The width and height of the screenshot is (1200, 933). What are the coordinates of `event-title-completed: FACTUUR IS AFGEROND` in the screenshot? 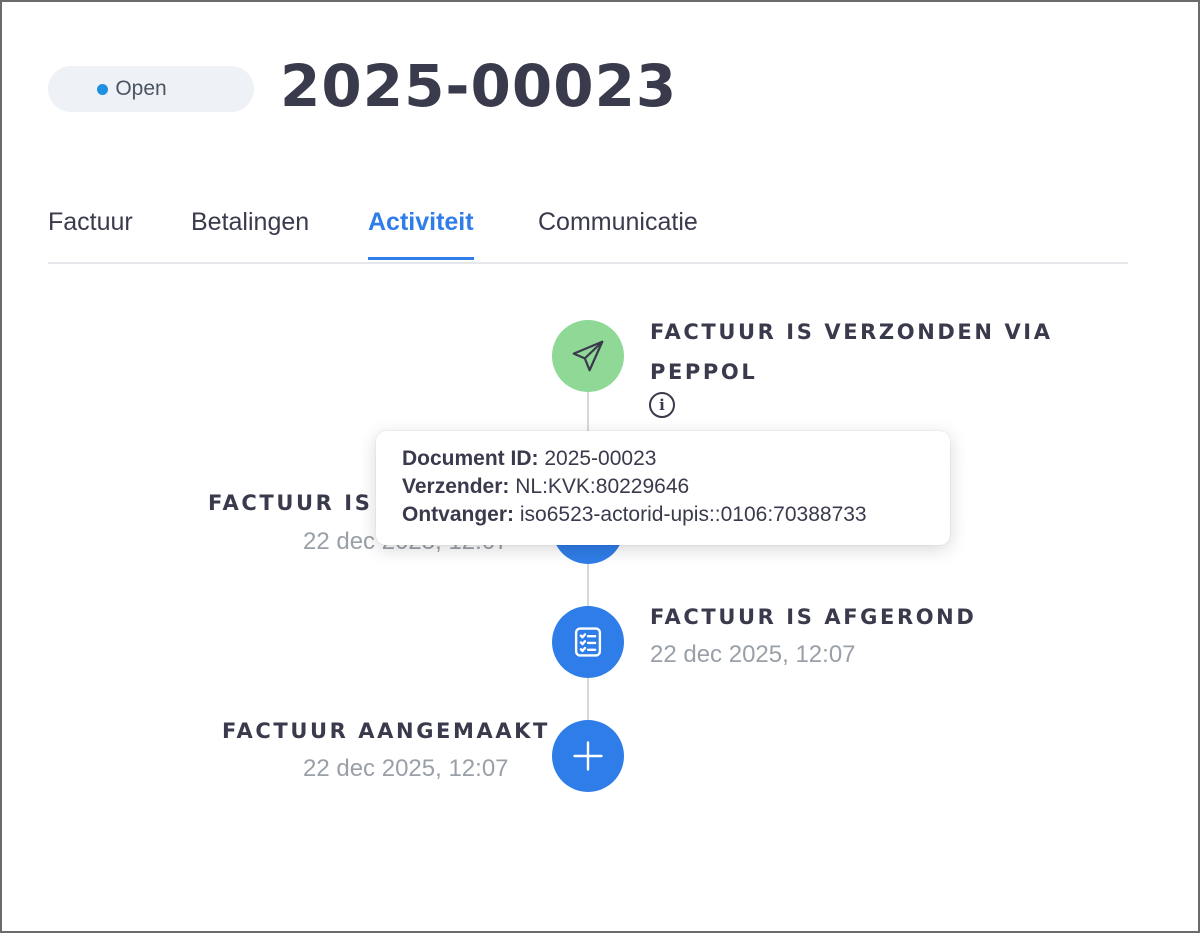 It's located at (813, 617).